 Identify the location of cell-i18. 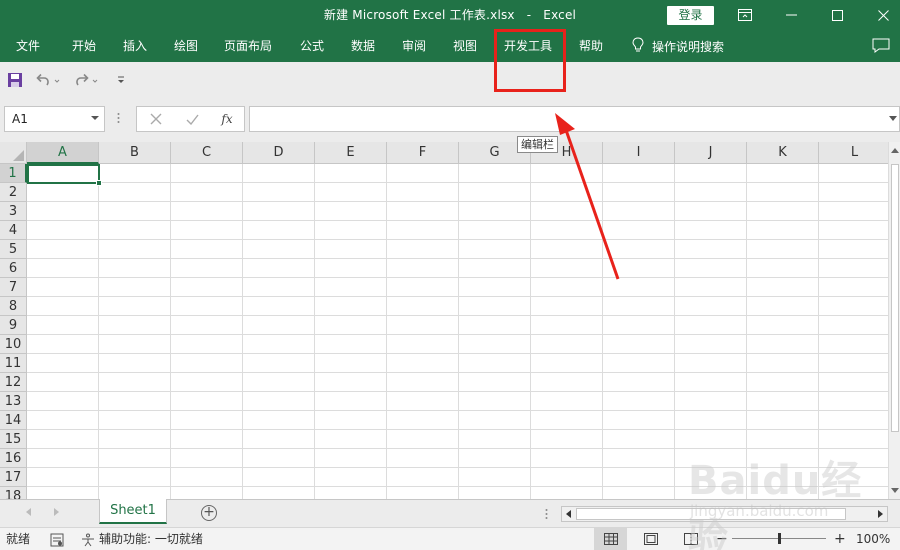
(639, 493).